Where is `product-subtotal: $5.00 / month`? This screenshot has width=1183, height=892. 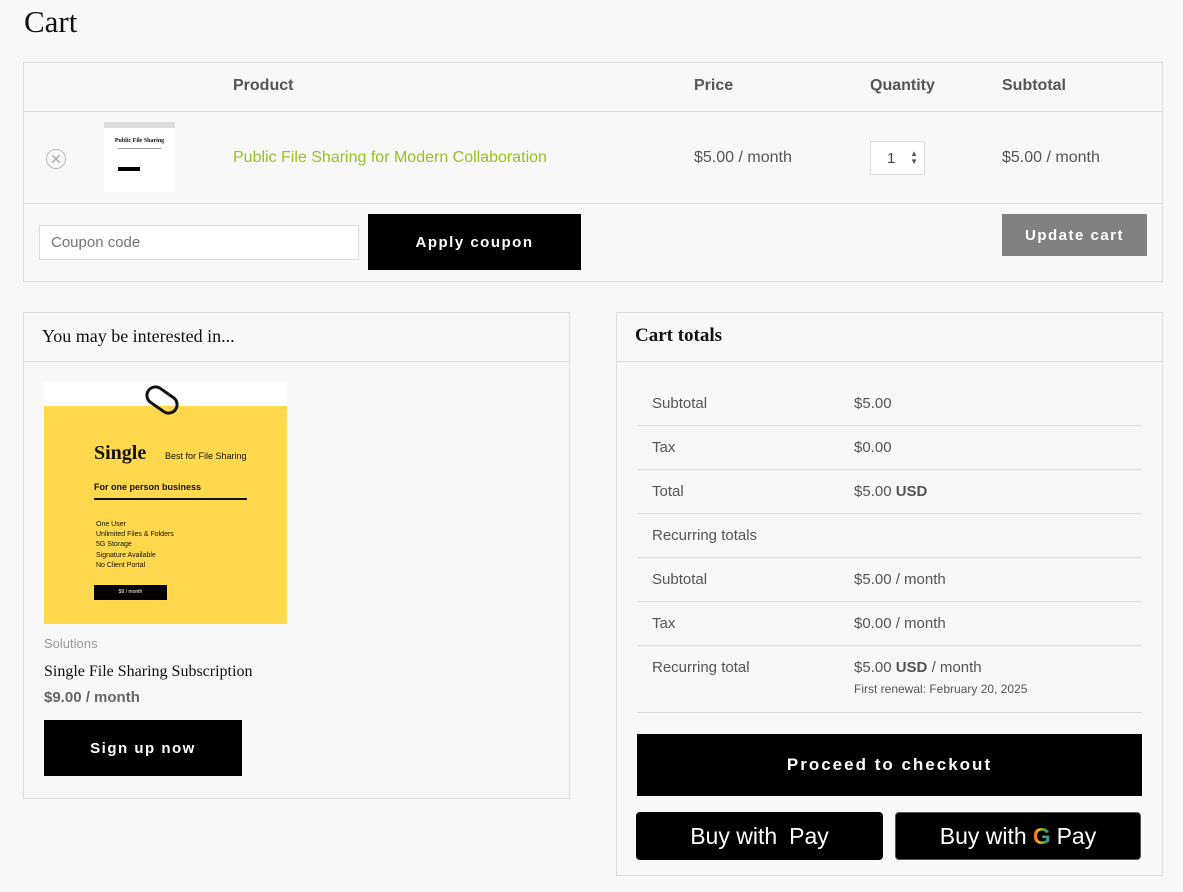
product-subtotal: $5.00 / month is located at coordinates (1051, 157).